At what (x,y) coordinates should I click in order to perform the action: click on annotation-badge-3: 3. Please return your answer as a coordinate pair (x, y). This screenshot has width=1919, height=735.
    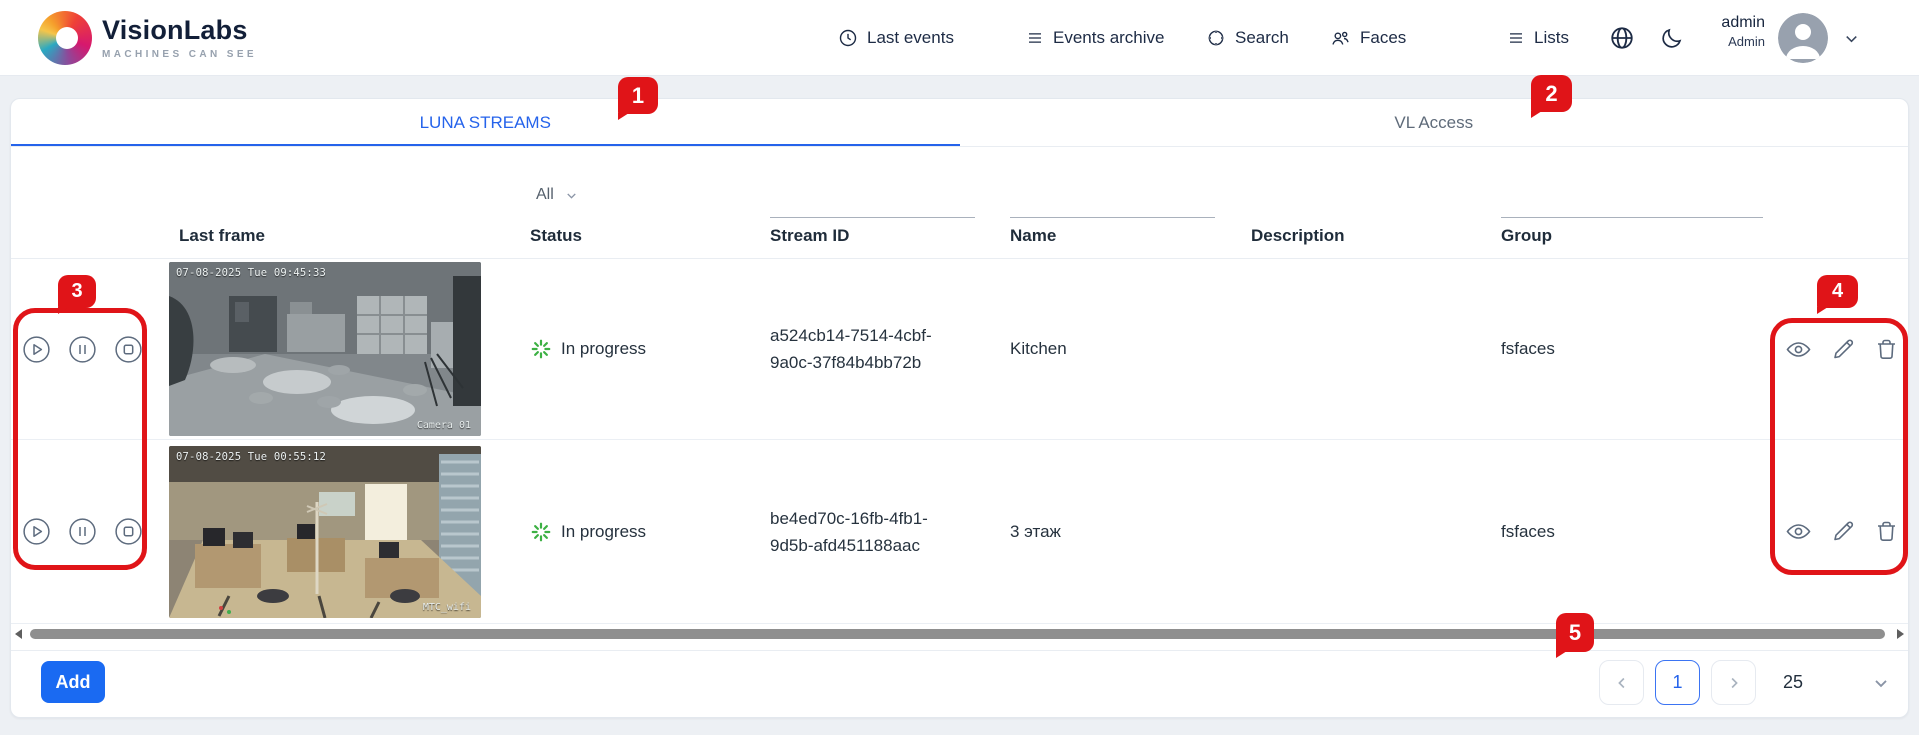
    Looking at the image, I should click on (77, 291).